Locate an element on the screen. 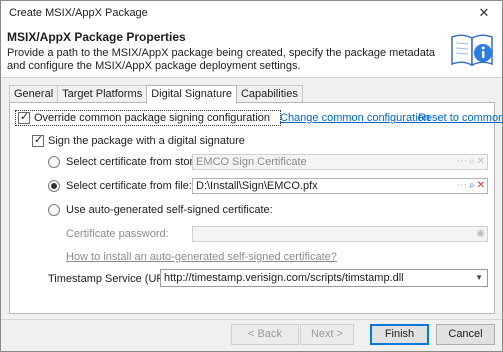  reset-to-common-link: Reset to common is located at coordinates (460, 118).